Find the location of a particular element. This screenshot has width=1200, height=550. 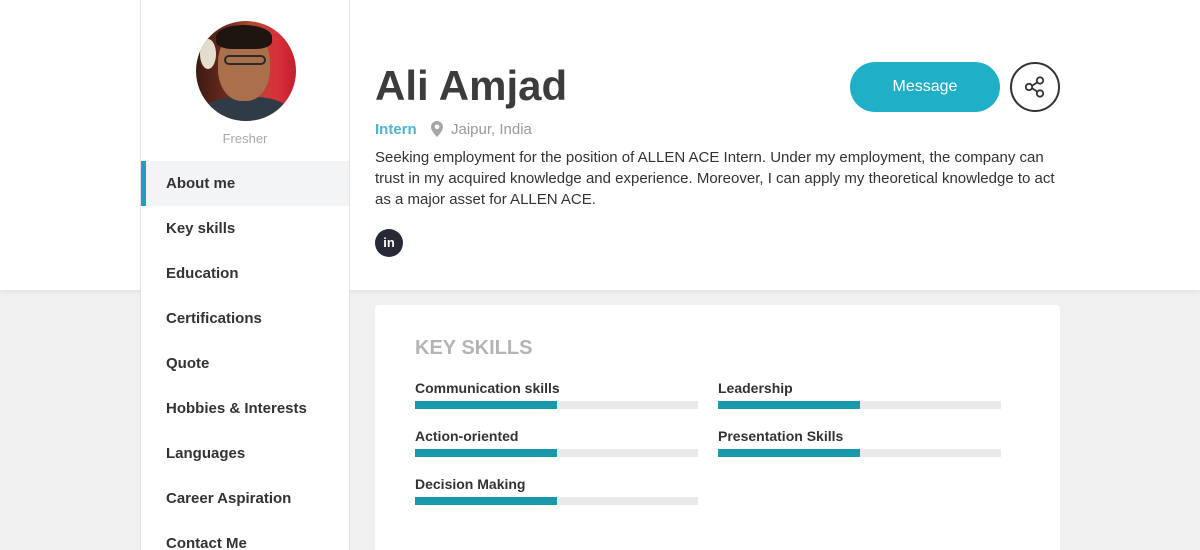

share-icon is located at coordinates (1034, 87).